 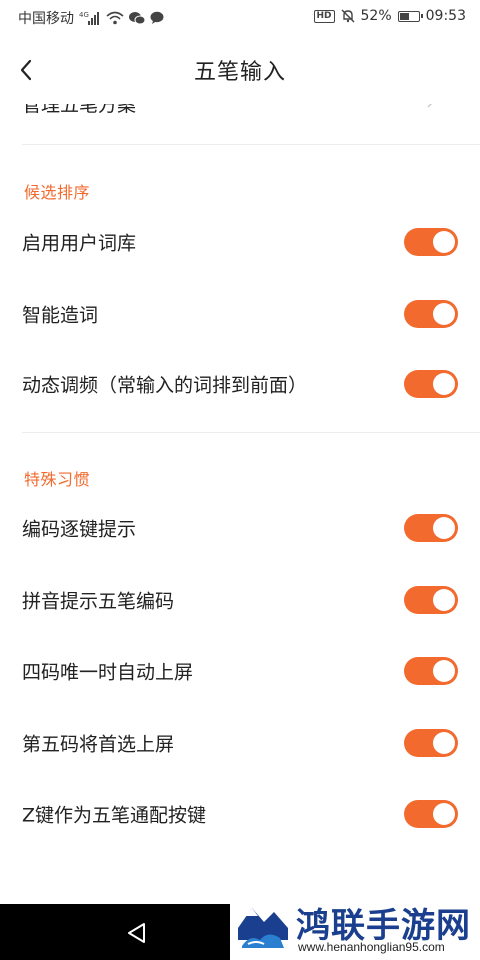 I want to click on setting-label: 四码唯一时自动上屏, so click(x=108, y=672).